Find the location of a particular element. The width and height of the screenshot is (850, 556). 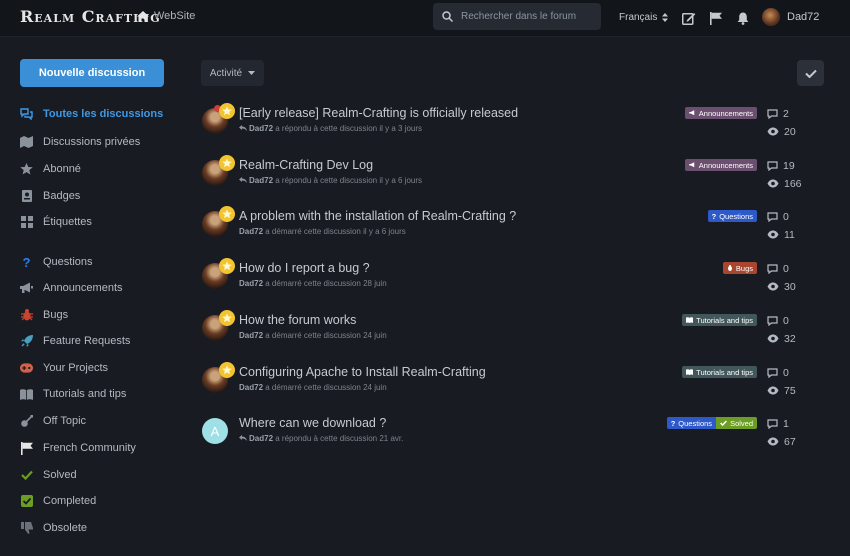

sidebar-item-following: Abonné is located at coordinates (50, 169).